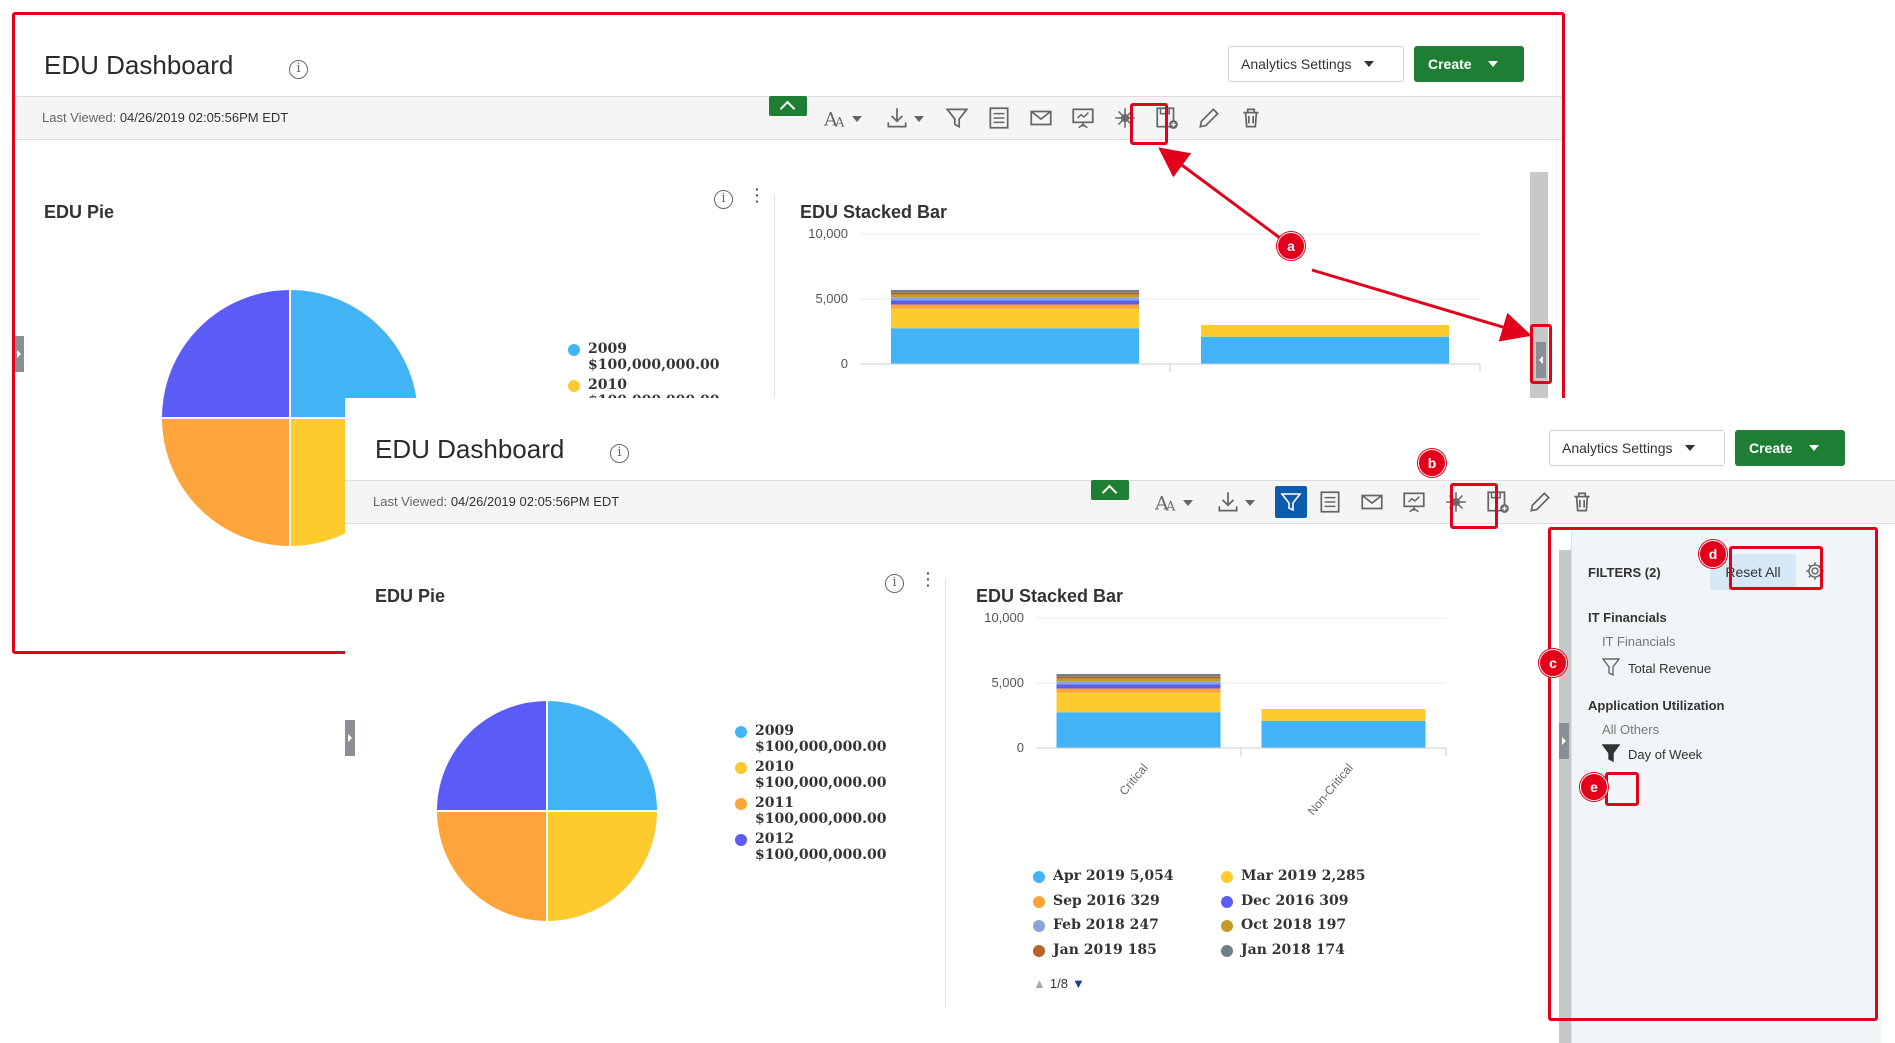 The image size is (1895, 1043). I want to click on callout-b: b, so click(1432, 463).